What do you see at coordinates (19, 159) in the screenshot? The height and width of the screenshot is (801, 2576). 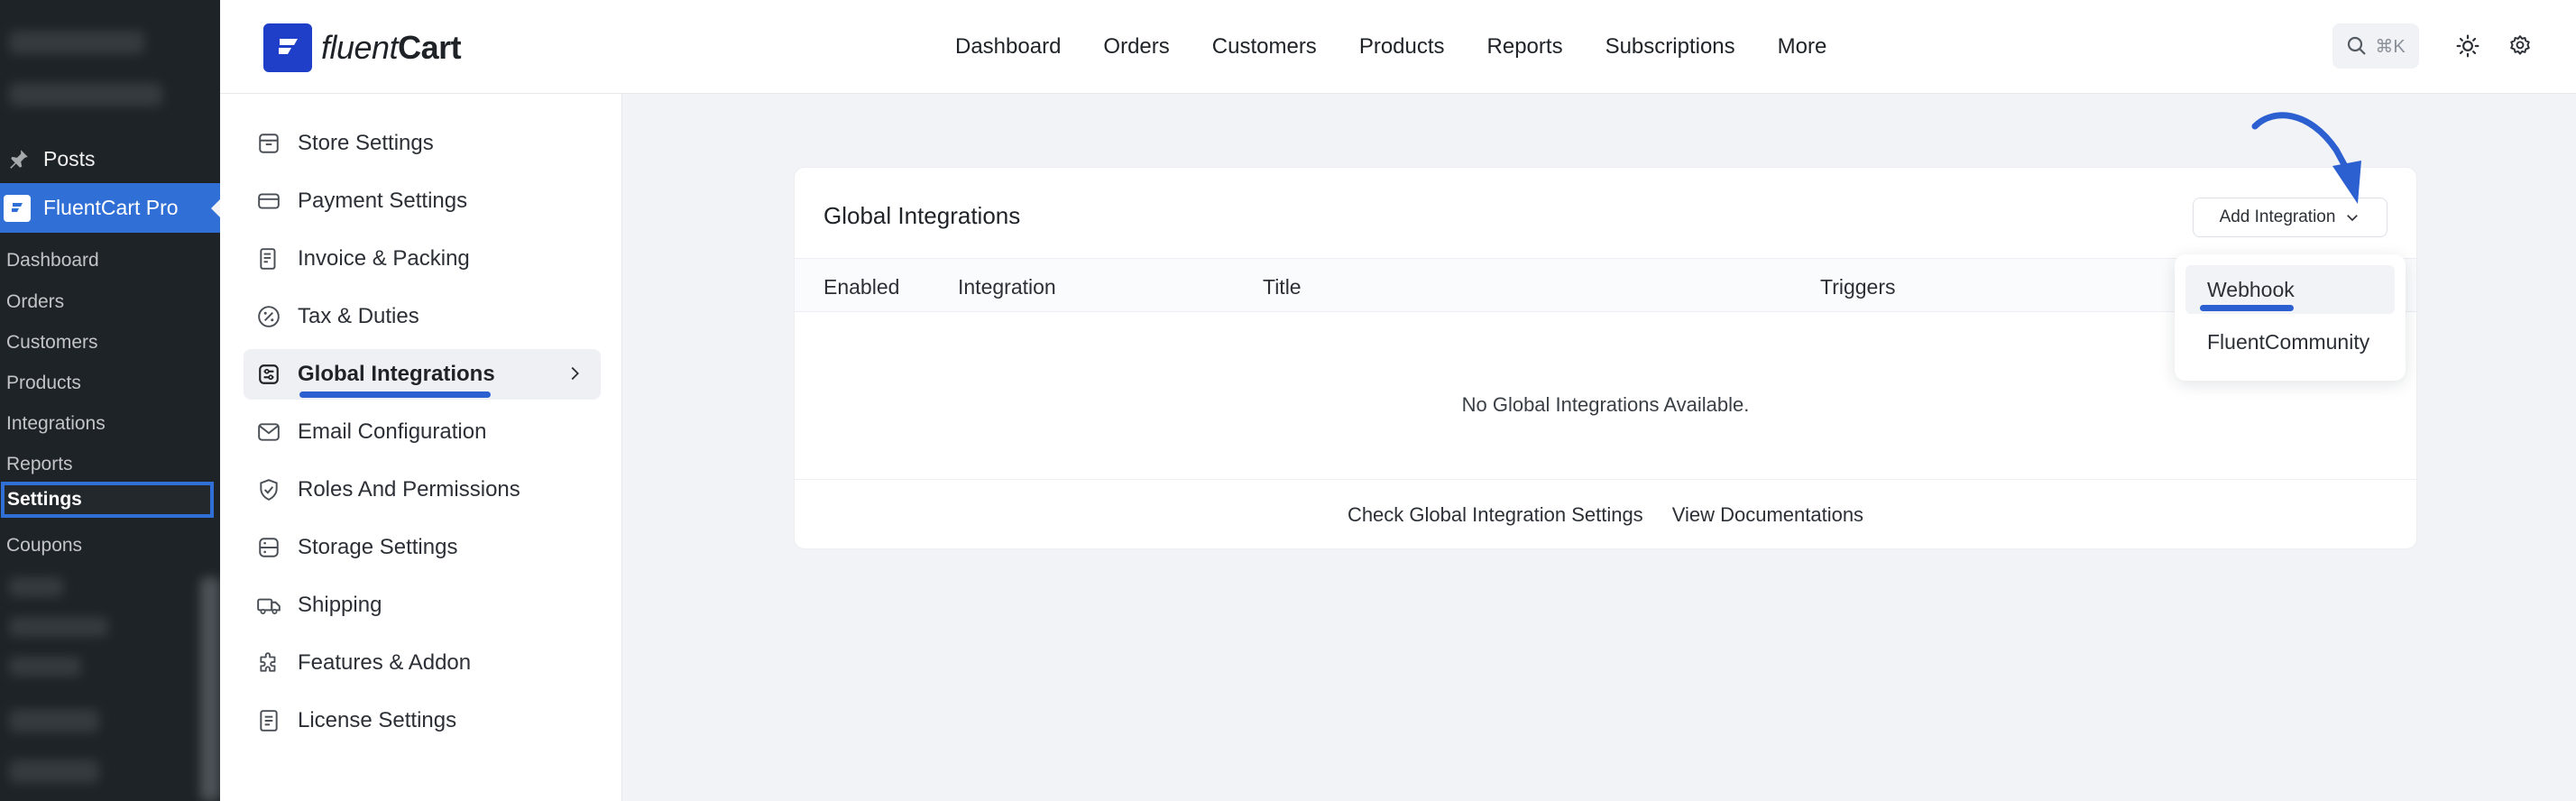 I see `pin-icon` at bounding box center [19, 159].